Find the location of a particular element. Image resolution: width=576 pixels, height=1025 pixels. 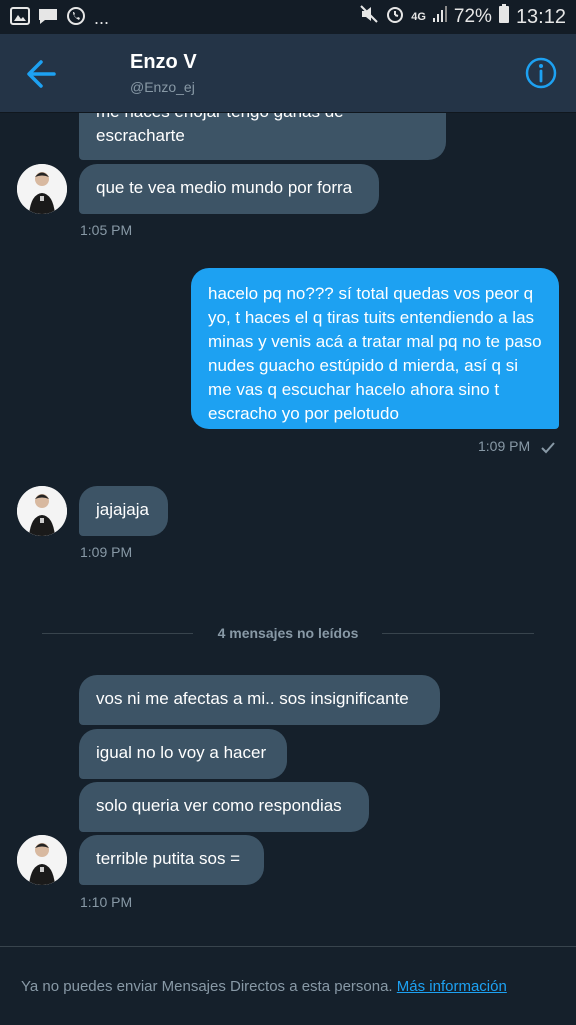

incoming-message: terrible putita sos = is located at coordinates (171, 860).